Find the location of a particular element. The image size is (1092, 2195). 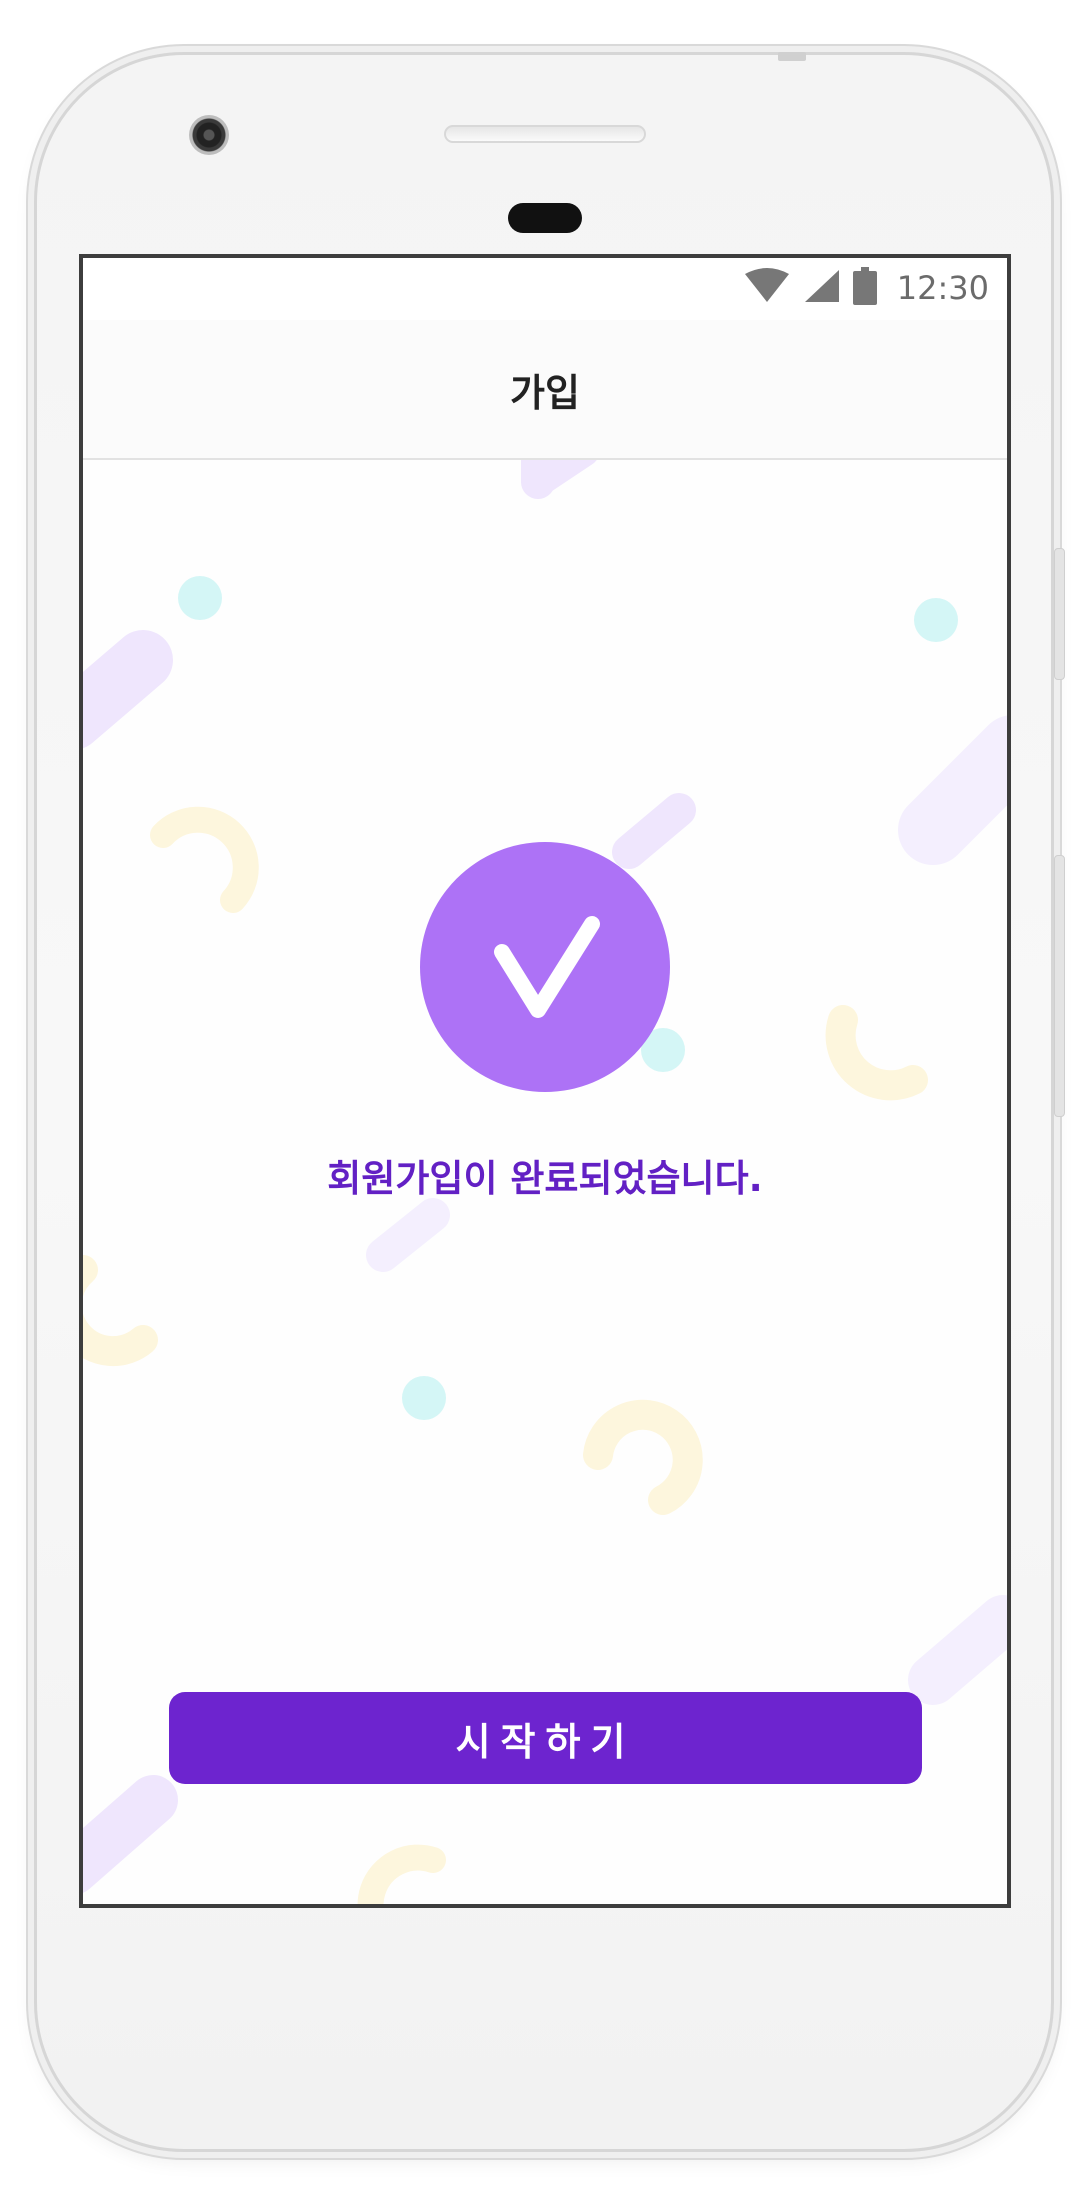

app-header: 가입 is located at coordinates (545, 390).